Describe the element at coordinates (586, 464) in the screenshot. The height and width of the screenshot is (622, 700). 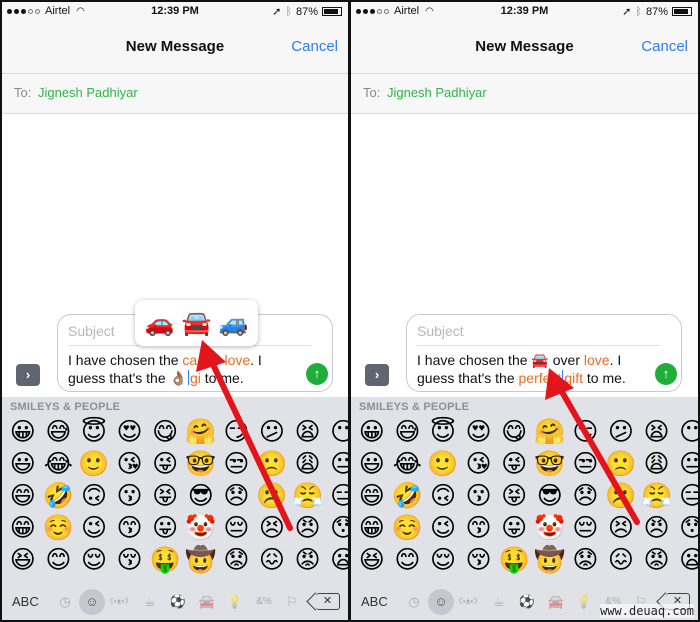
I see `emoji-key: 😒` at that location.